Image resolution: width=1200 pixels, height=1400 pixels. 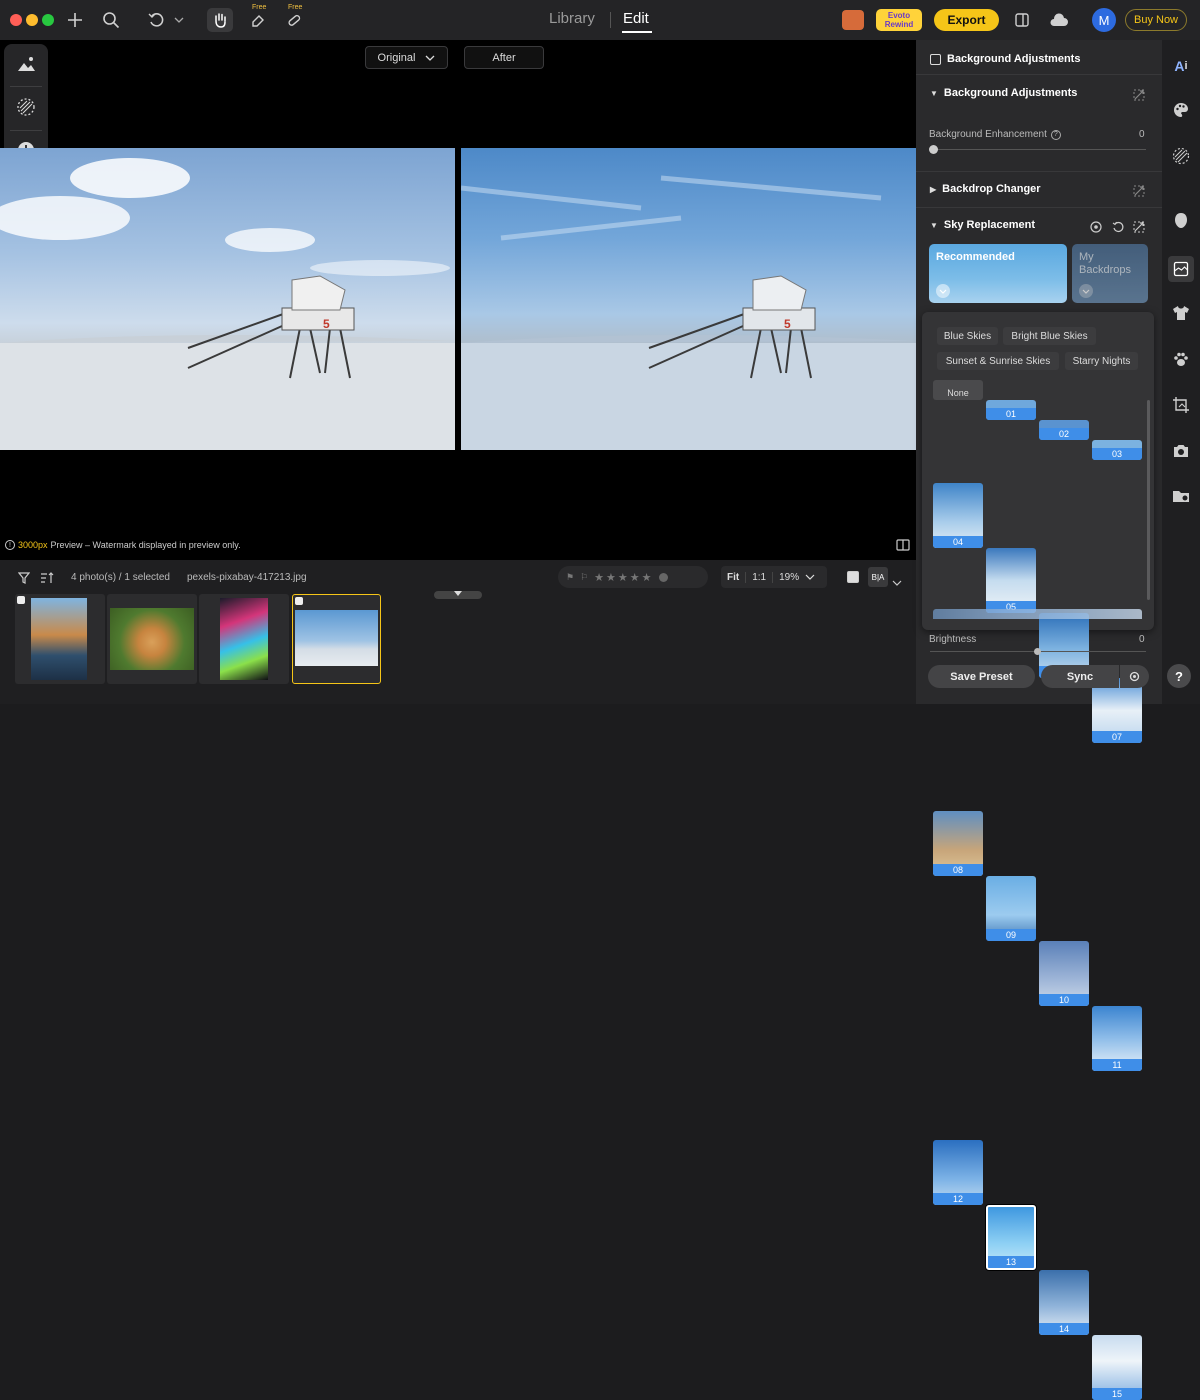 I want to click on filter-icon, so click(x=24, y=580).